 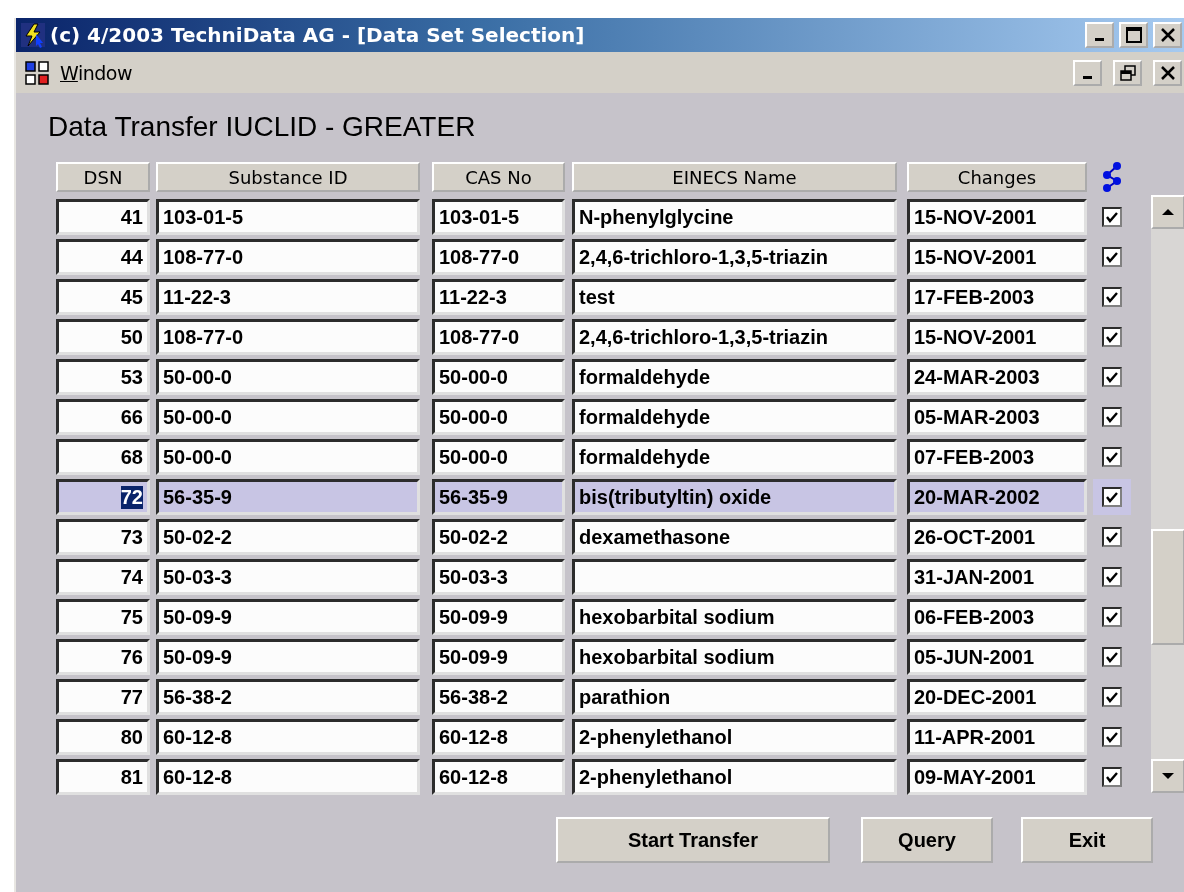 What do you see at coordinates (288, 577) in the screenshot?
I see `substance-id-cell: 50-03-3` at bounding box center [288, 577].